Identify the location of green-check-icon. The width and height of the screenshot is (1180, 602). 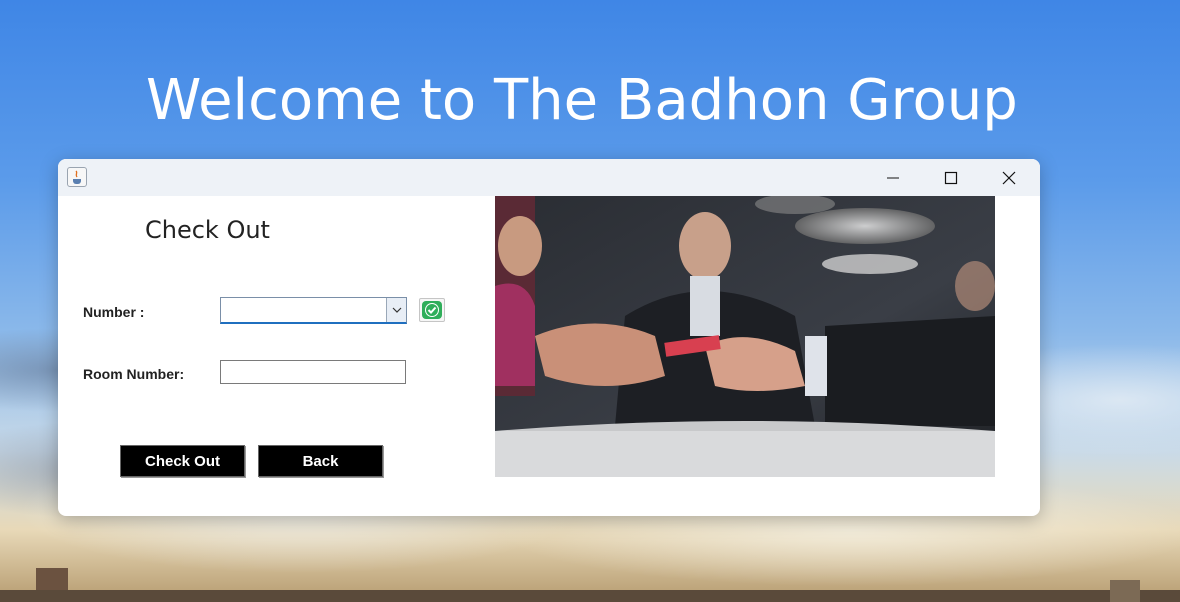
(432, 310).